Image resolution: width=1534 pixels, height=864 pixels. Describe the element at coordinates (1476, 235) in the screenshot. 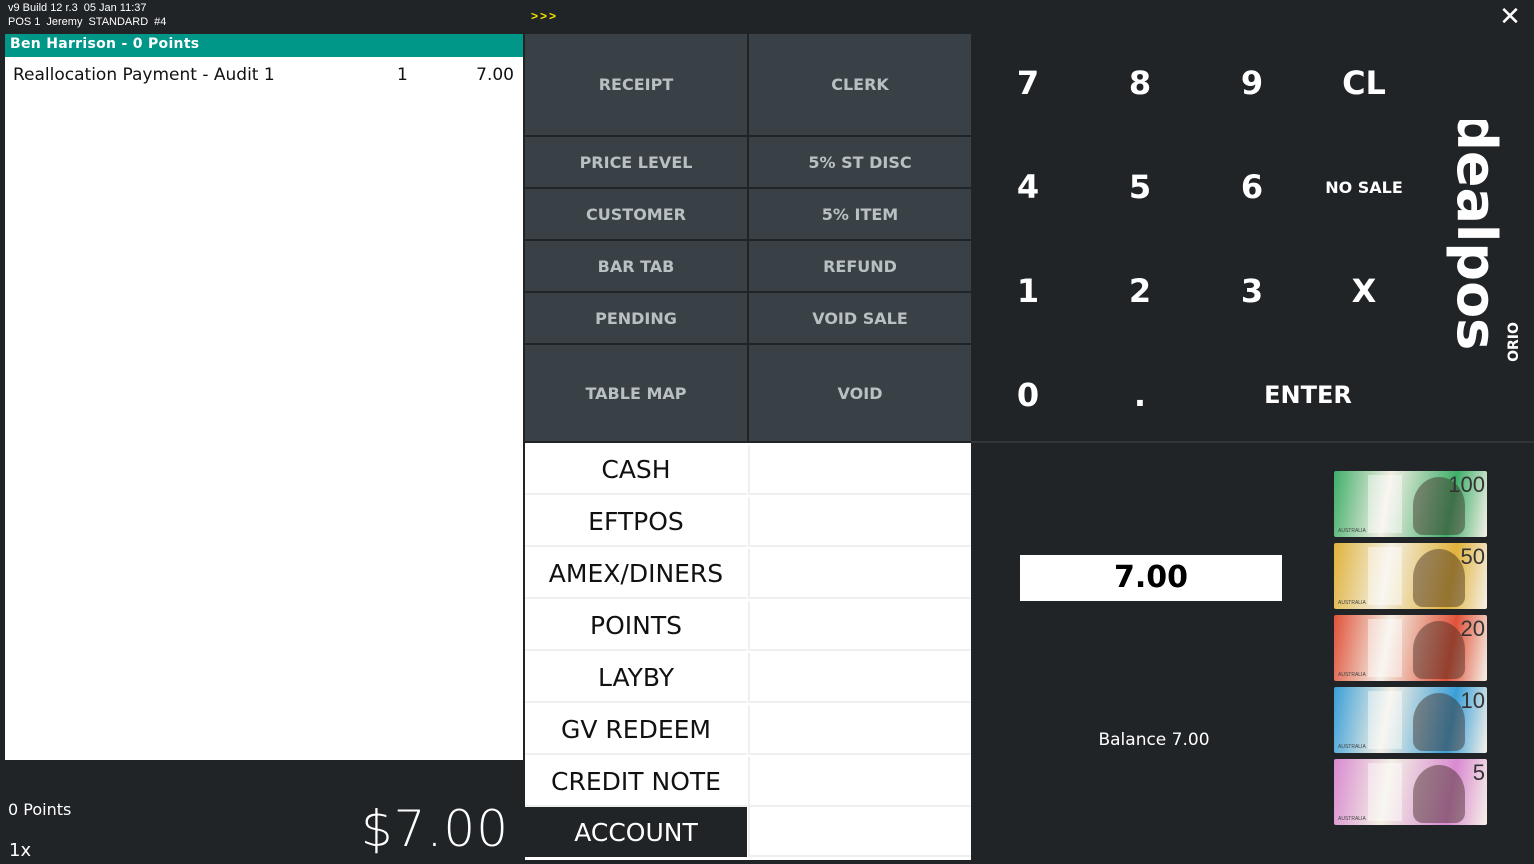

I see `logo-brand-text: idealpos` at that location.